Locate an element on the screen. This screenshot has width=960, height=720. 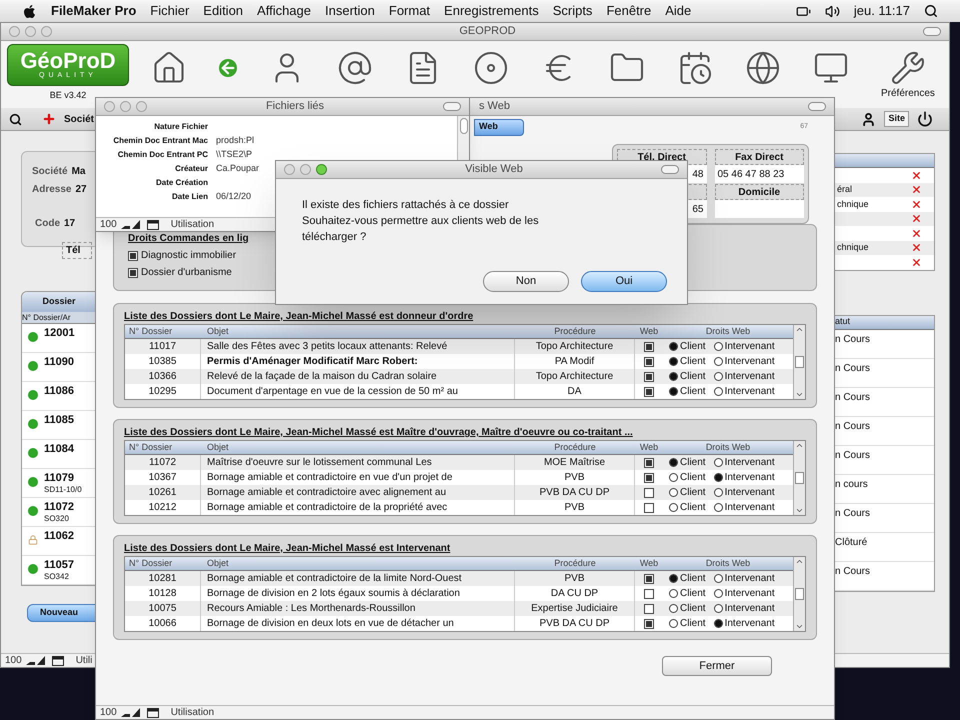
volume-icon is located at coordinates (832, 11).